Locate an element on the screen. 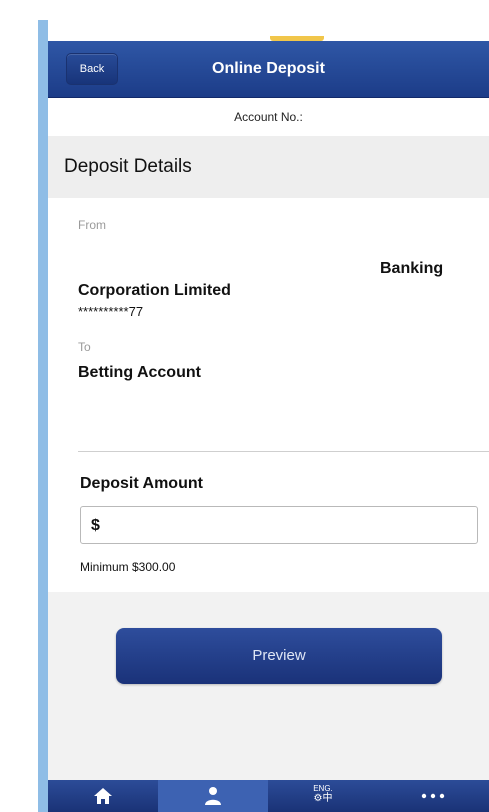  nav-bar: Back Online Deposit is located at coordinates (268, 69).